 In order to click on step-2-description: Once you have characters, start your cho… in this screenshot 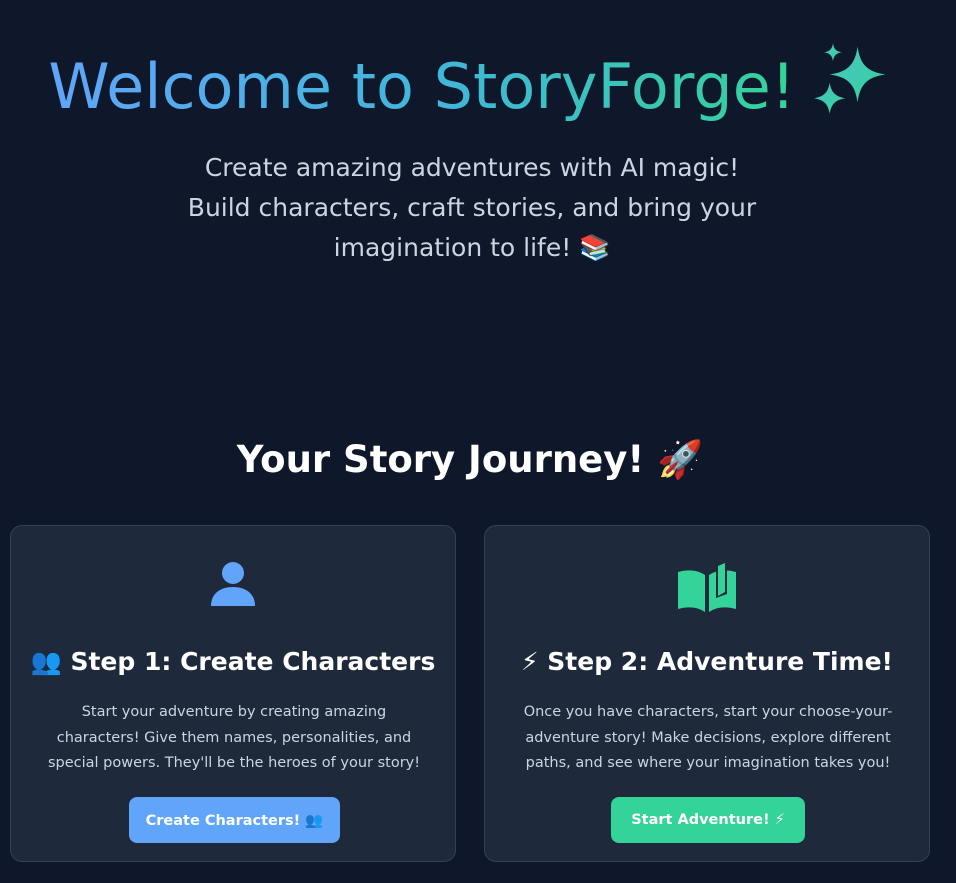, I will do `click(708, 737)`.